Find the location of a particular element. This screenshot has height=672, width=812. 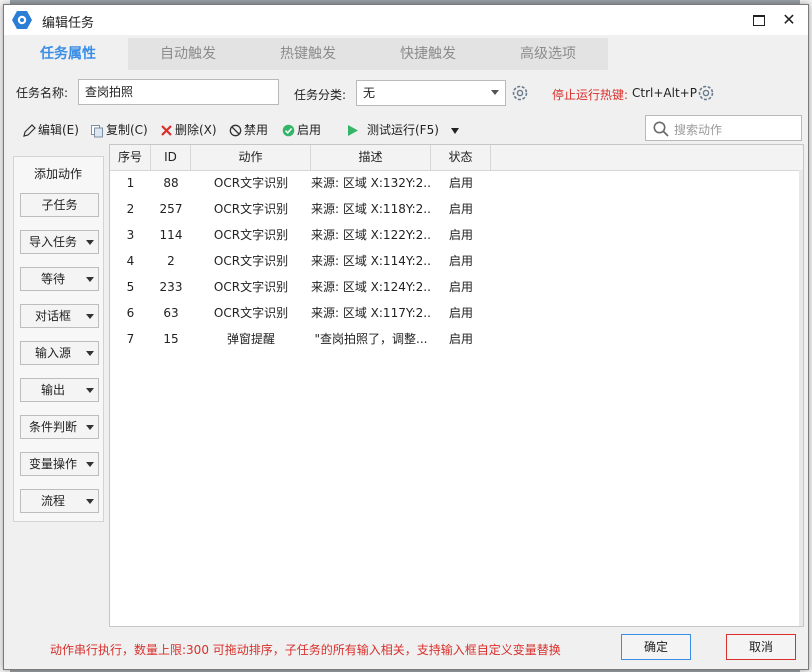

wait-button: 等待 is located at coordinates (59, 279).